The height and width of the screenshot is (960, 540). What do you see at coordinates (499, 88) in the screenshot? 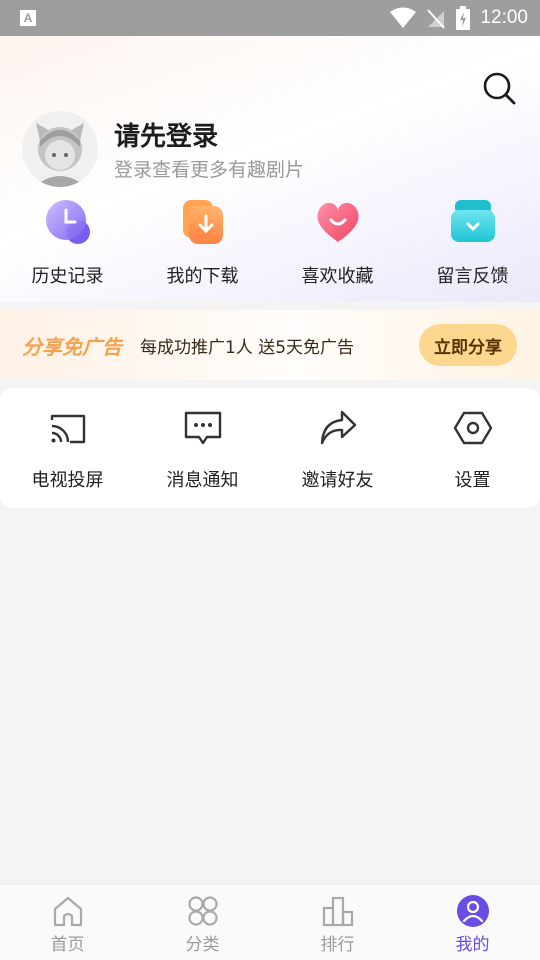
I see `search-icon` at bounding box center [499, 88].